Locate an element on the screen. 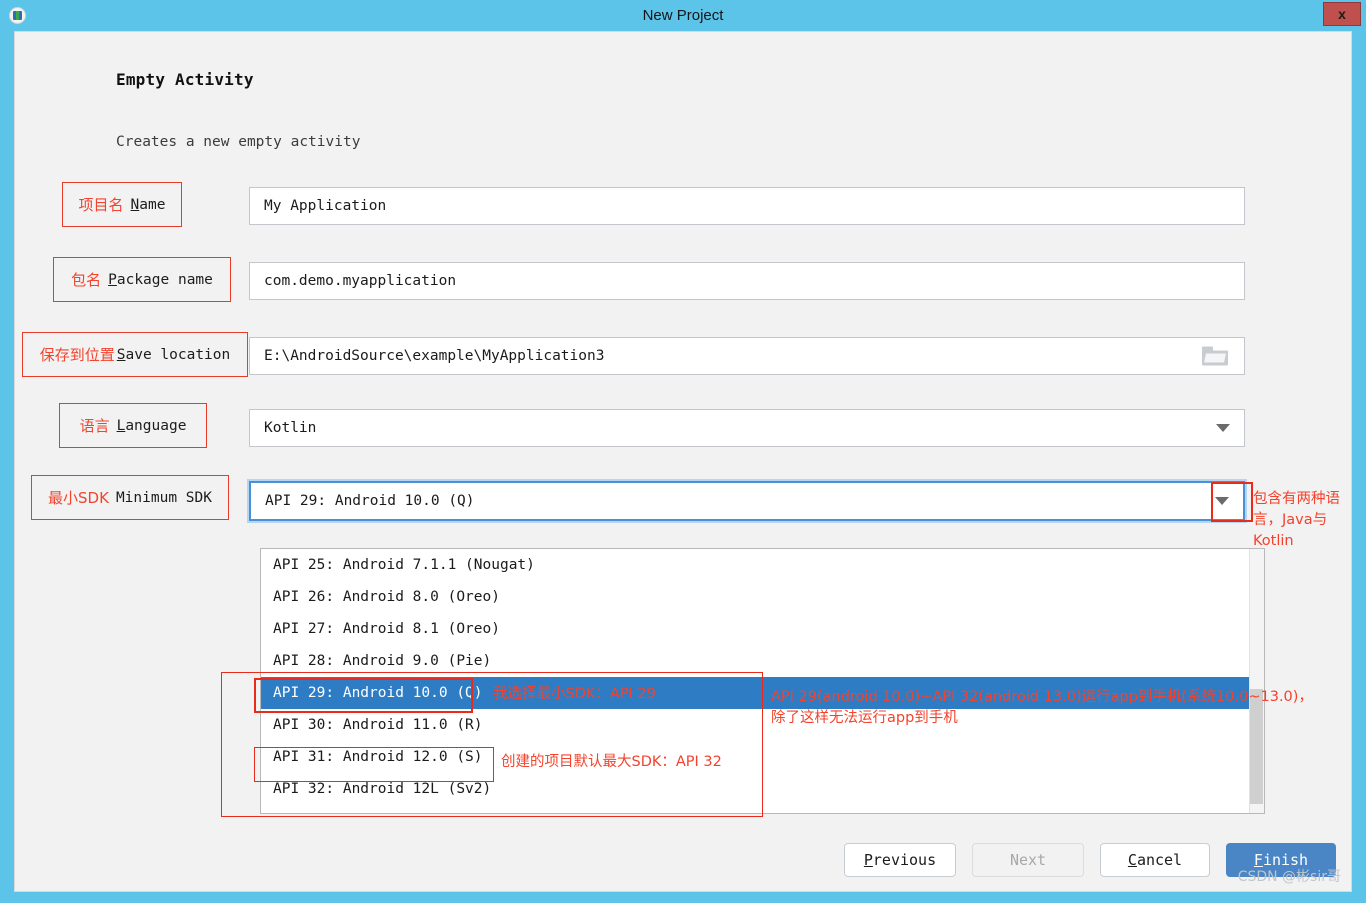  label-cn-language: 语言 is located at coordinates (94, 426).